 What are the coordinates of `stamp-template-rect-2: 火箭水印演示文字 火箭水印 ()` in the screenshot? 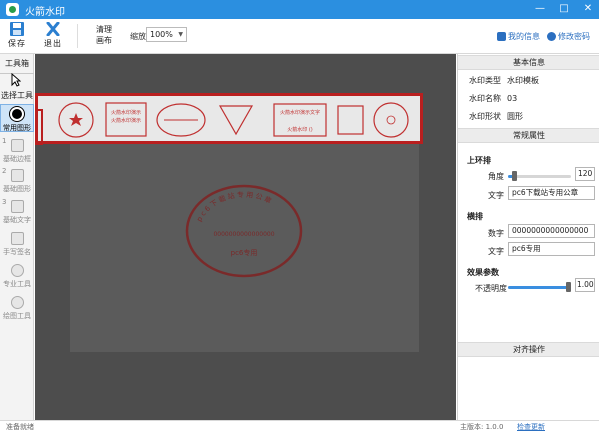 It's located at (300, 120).